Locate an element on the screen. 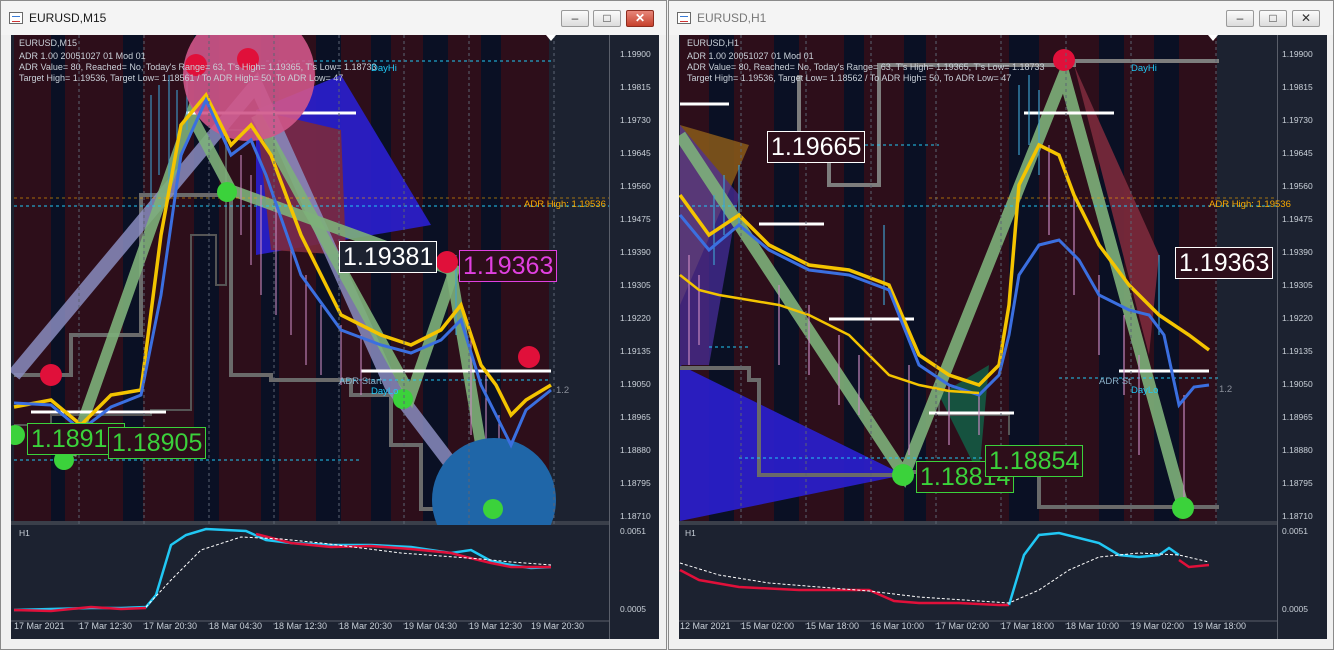 The image size is (1334, 650). window-title: EURUSD,M15 is located at coordinates (68, 18).